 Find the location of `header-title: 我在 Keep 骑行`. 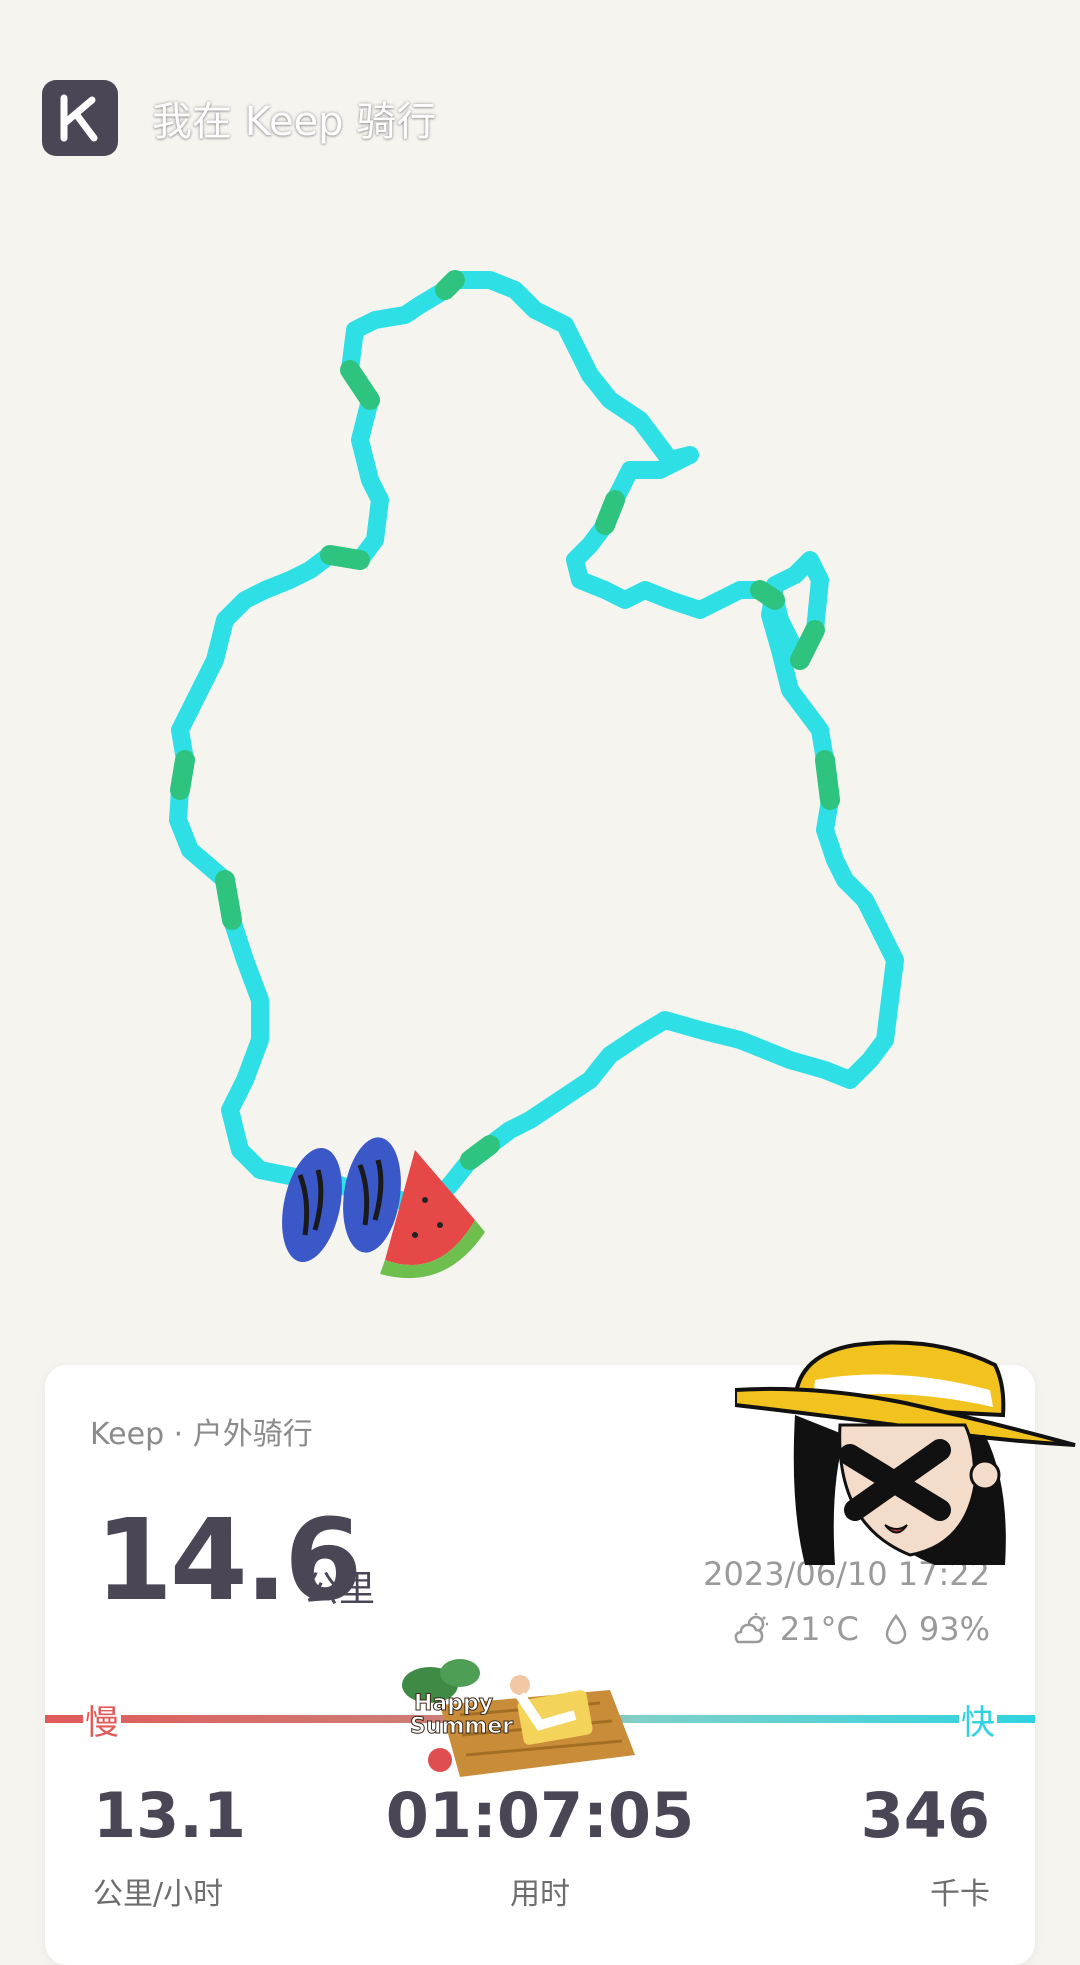

header-title: 我在 Keep 骑行 is located at coordinates (294, 122).